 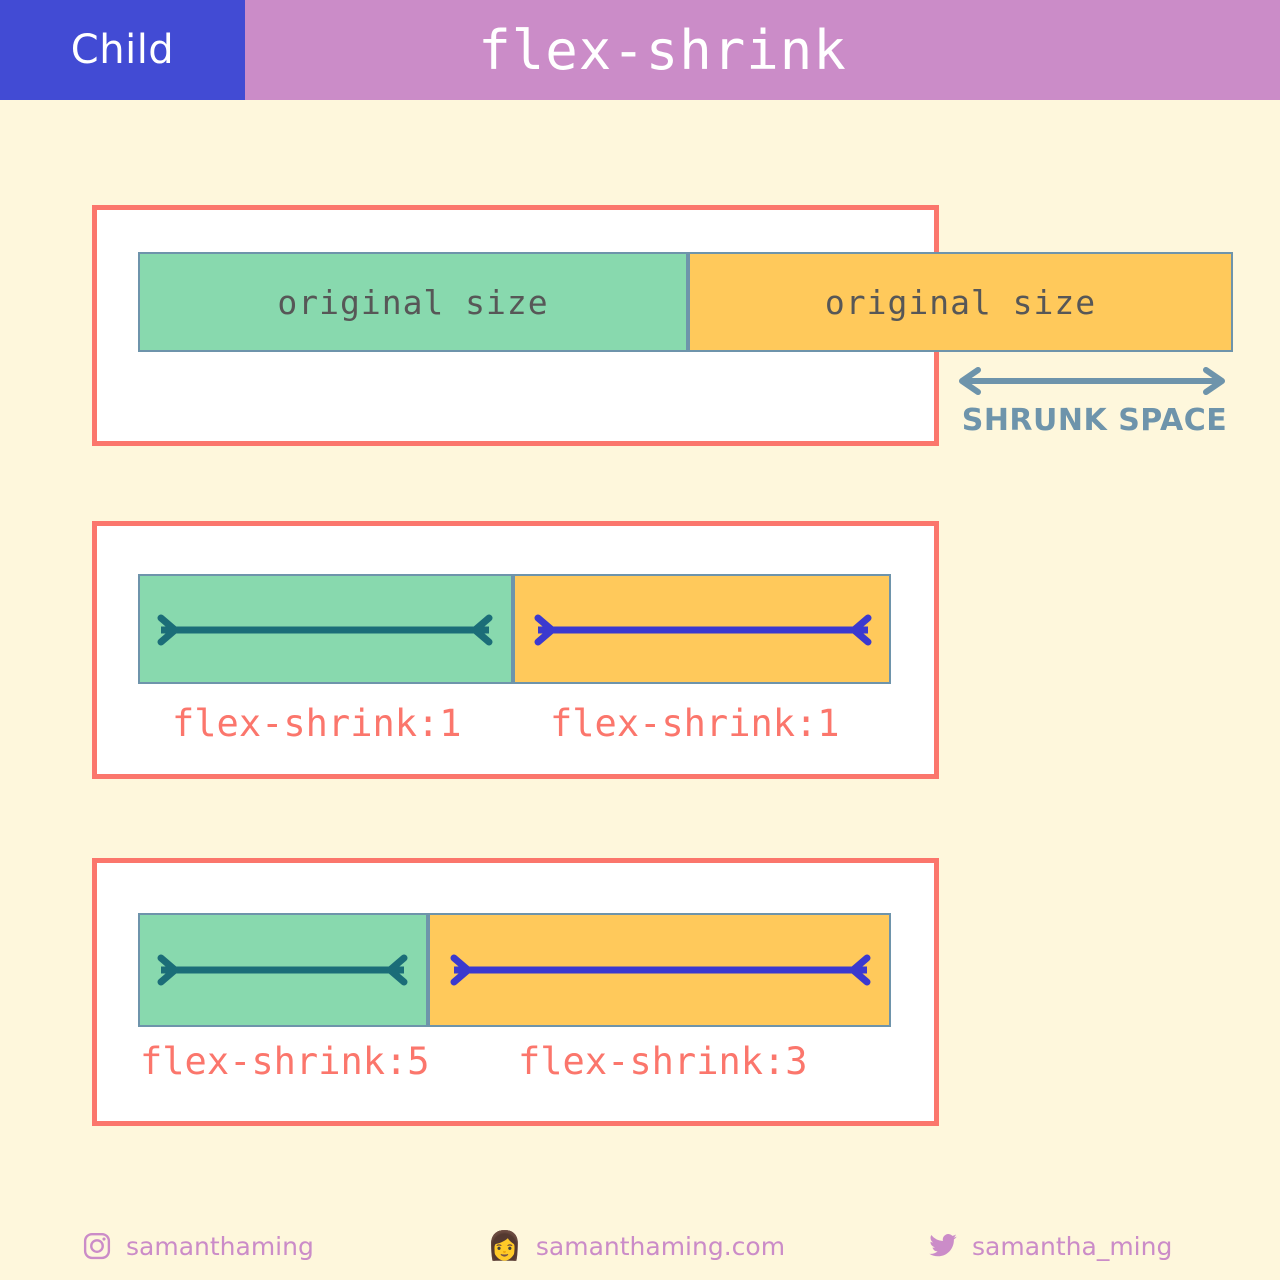 What do you see at coordinates (660, 1246) in the screenshot?
I see `footer-website-label: samanthaming.com` at bounding box center [660, 1246].